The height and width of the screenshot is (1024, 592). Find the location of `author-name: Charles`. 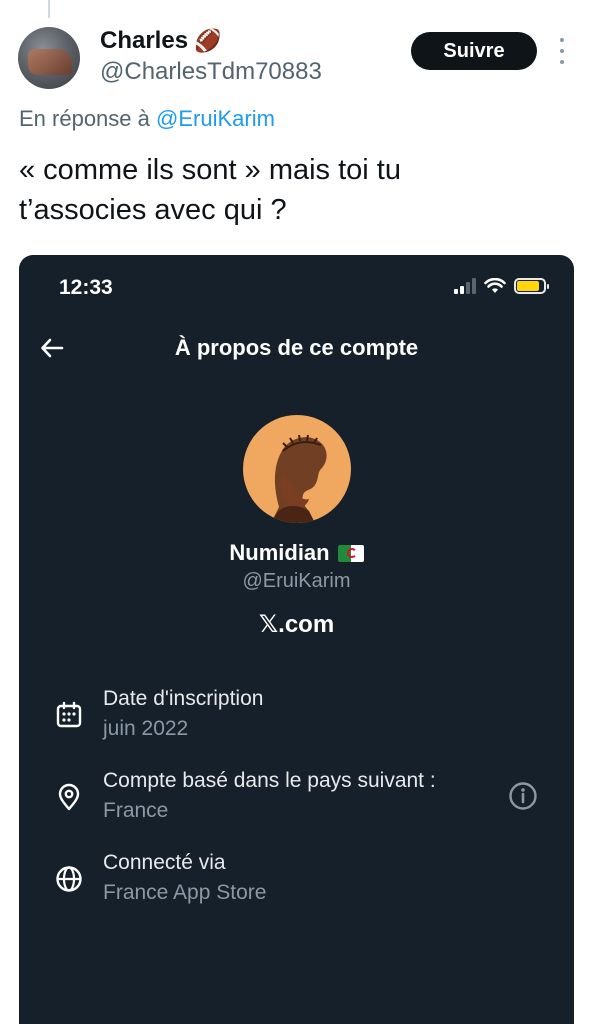

author-name: Charles is located at coordinates (144, 41).